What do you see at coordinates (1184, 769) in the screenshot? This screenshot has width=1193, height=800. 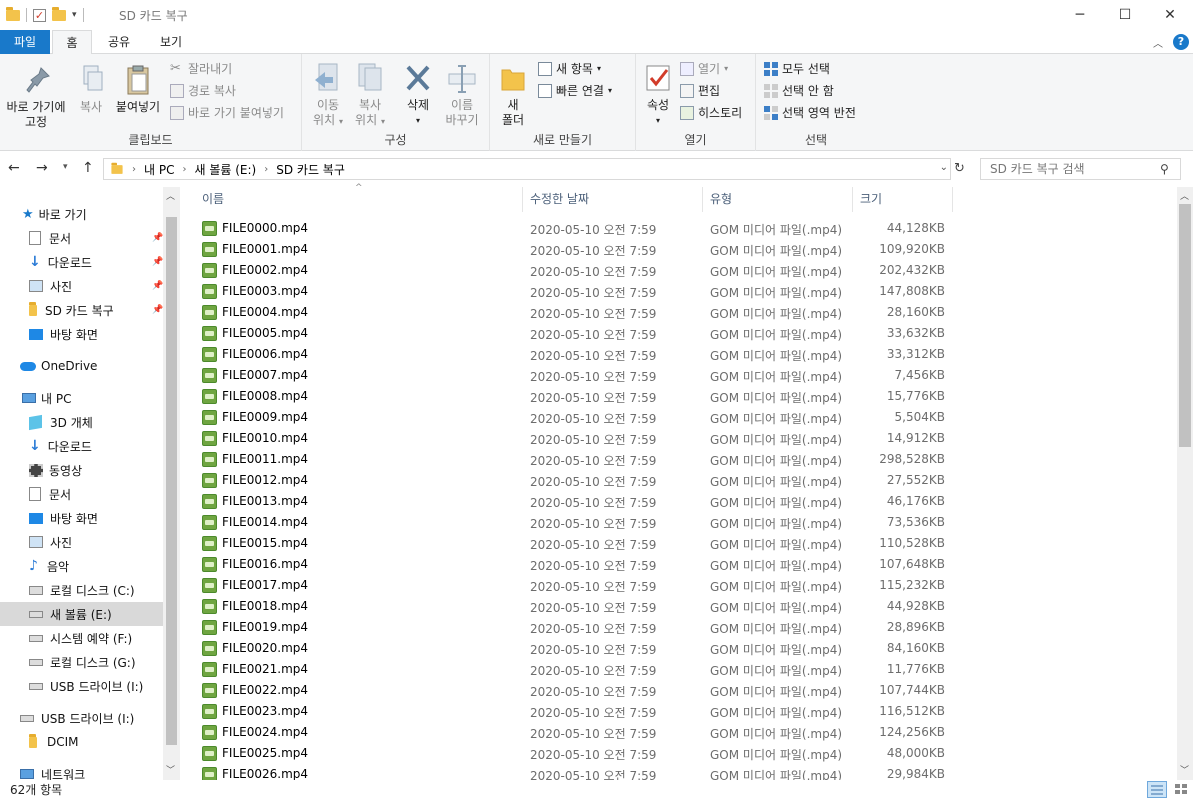 I see `scroll-down-icon: ﹀` at bounding box center [1184, 769].